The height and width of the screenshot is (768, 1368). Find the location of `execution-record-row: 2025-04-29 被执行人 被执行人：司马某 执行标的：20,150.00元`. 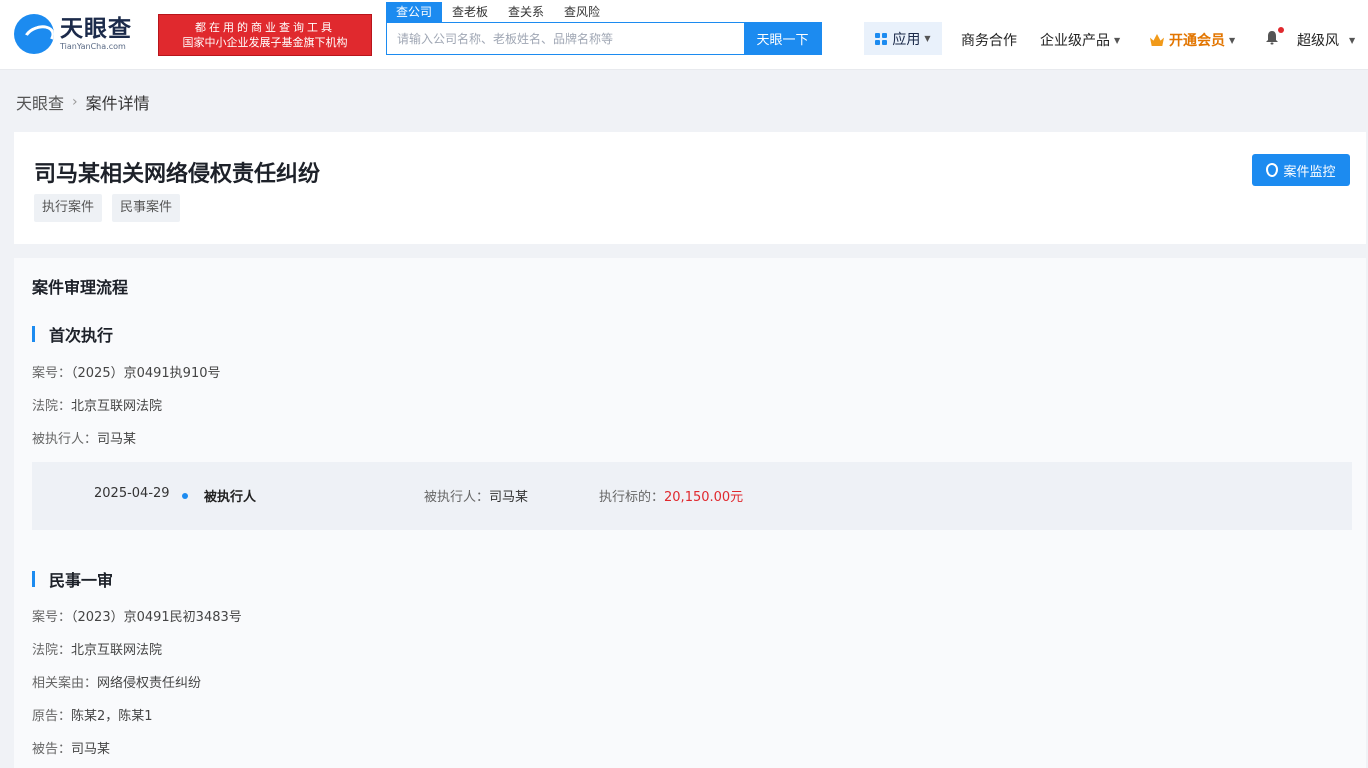

execution-record-row: 2025-04-29 被执行人 被执行人：司马某 执行标的：20,150.00元 is located at coordinates (692, 496).